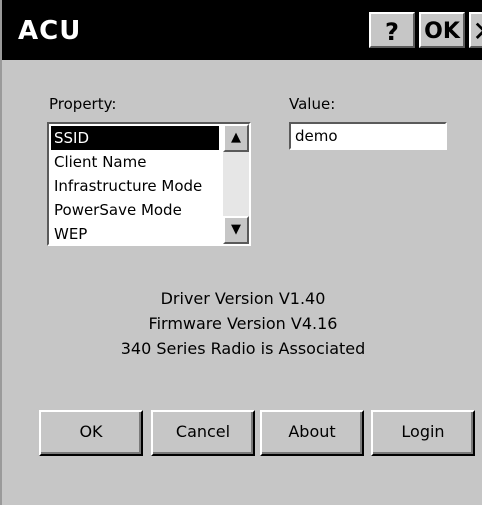 The image size is (482, 505). I want to click on list-item-powersave-mode: PowerSave Mode, so click(137, 210).